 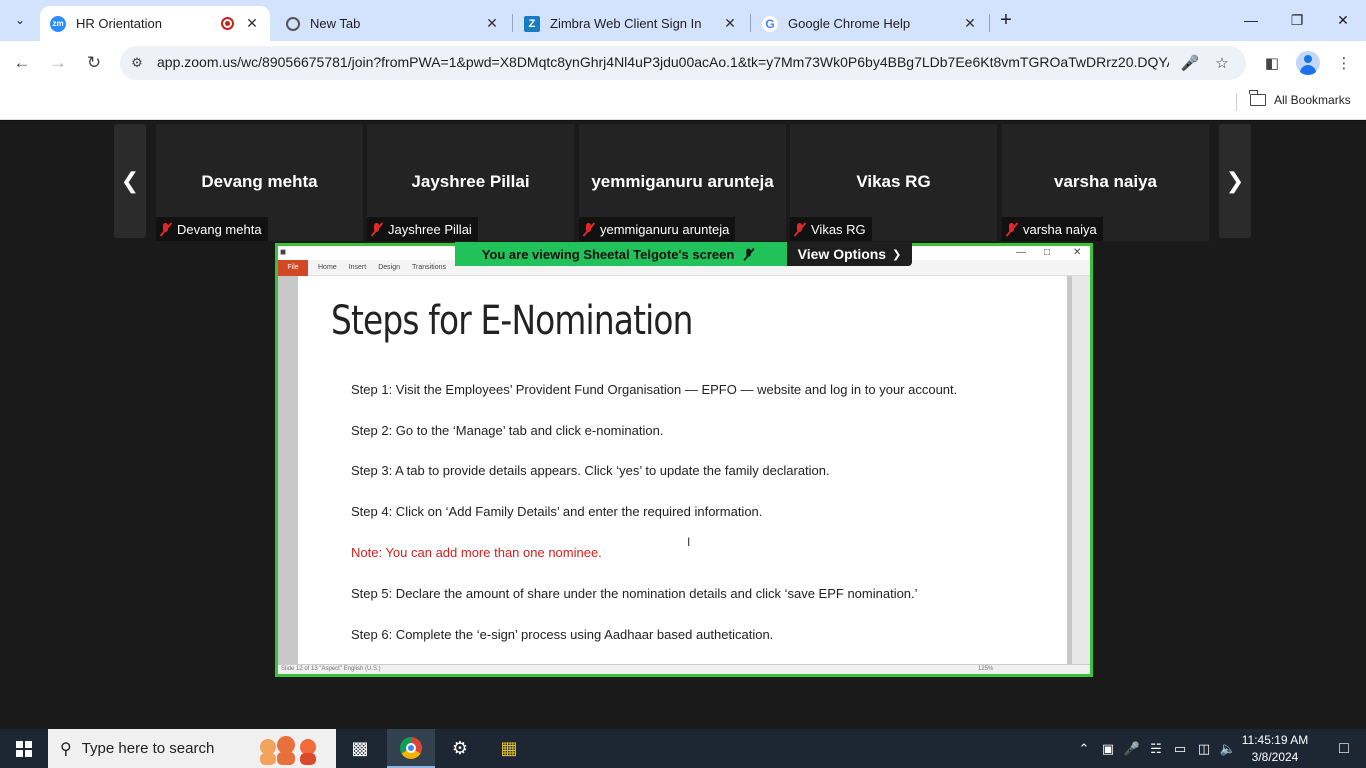 I want to click on participant-name: yemmiganuru arunteja, so click(x=682, y=181).